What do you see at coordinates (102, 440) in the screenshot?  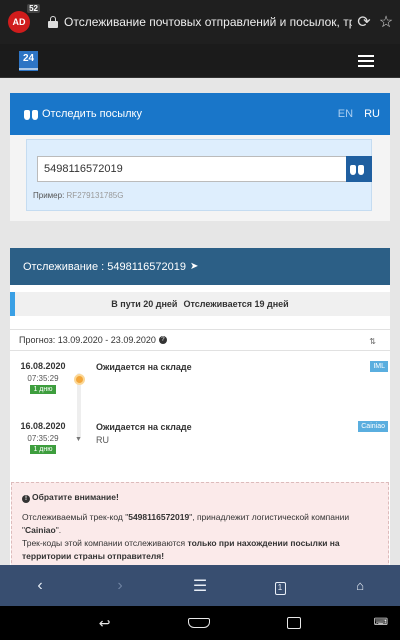 I see `event-location: RU` at bounding box center [102, 440].